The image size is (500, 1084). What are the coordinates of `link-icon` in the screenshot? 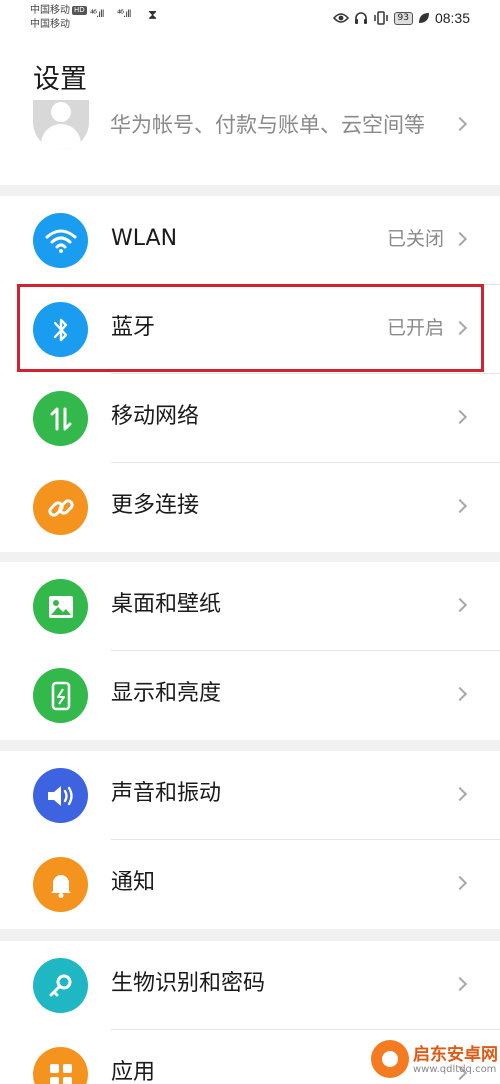 It's located at (60, 507).